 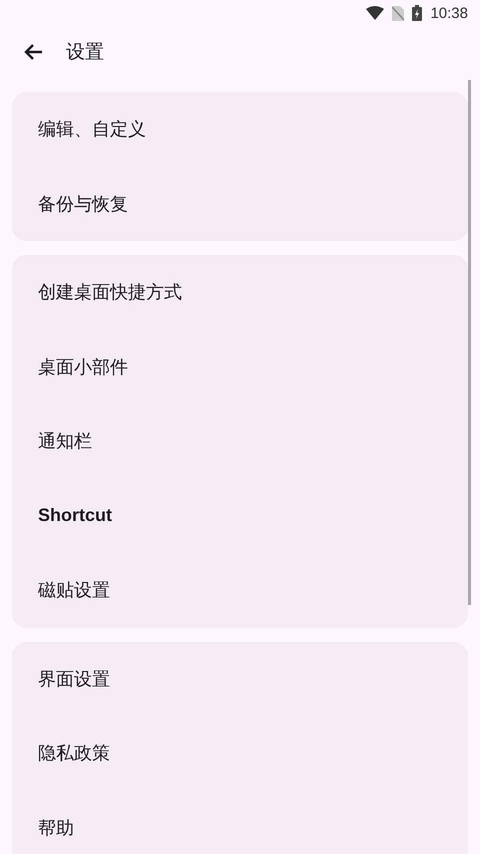 What do you see at coordinates (240, 441) in the screenshot?
I see `settings-item: 通知栏` at bounding box center [240, 441].